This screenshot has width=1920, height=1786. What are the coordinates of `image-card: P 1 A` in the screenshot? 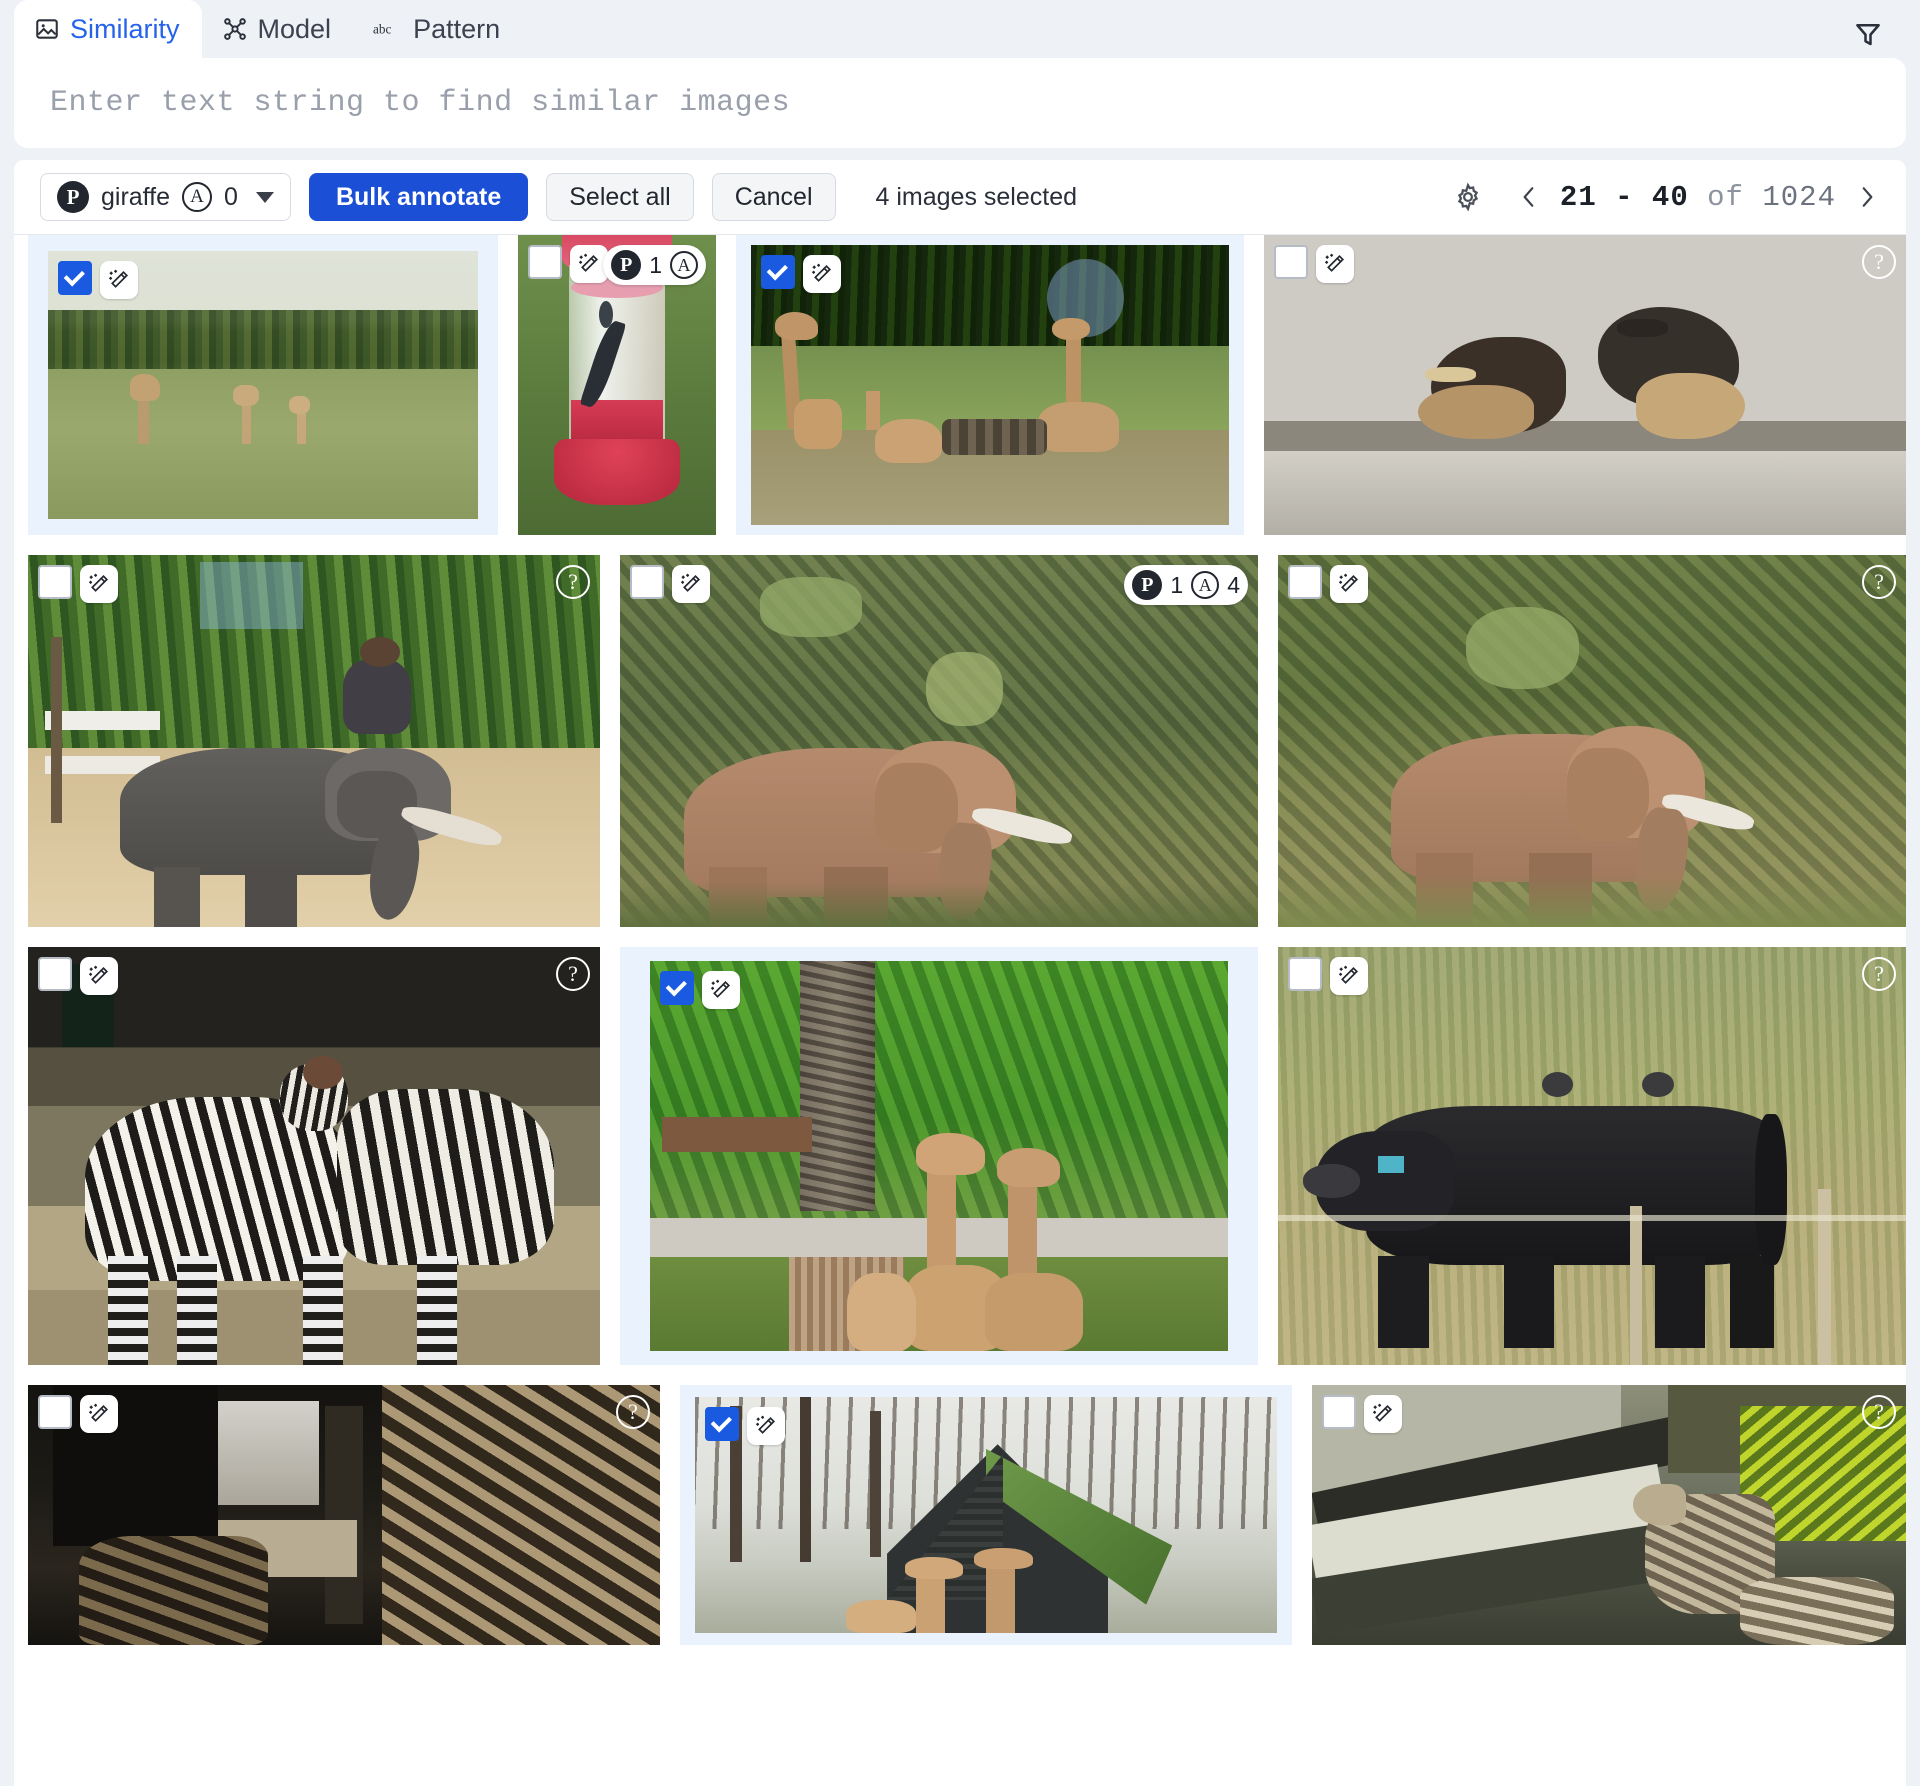 It's located at (617, 385).